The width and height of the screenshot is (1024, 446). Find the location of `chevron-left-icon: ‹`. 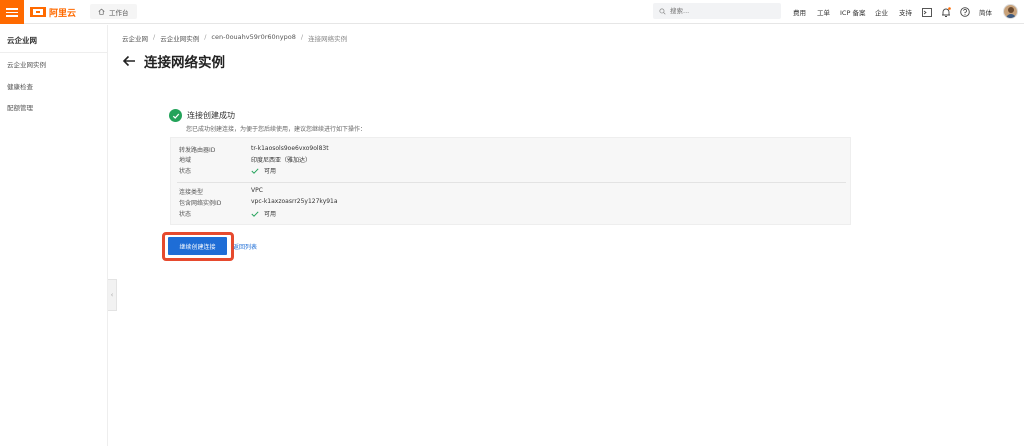

chevron-left-icon: ‹ is located at coordinates (112, 295).